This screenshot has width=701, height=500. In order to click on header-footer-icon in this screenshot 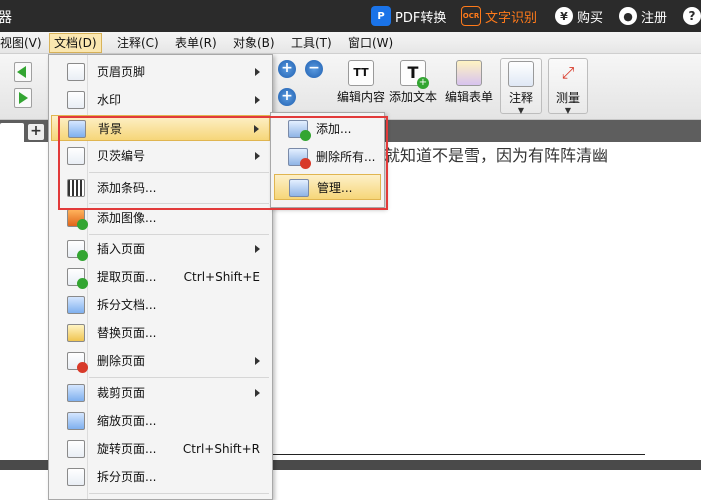, I will do `click(76, 72)`.